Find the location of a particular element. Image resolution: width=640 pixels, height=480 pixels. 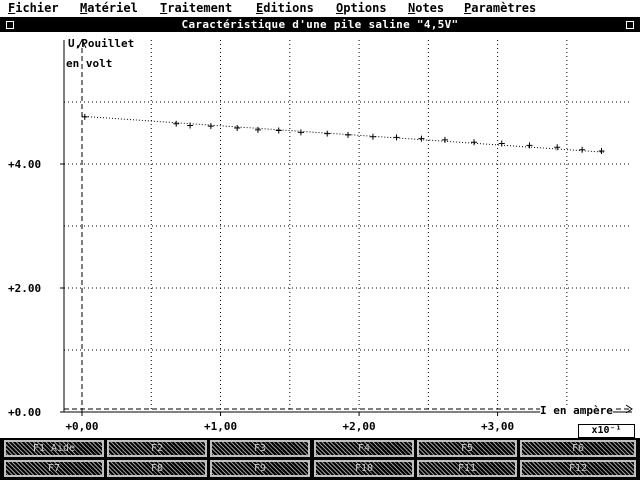

menu-notes: Notes is located at coordinates (426, 8).